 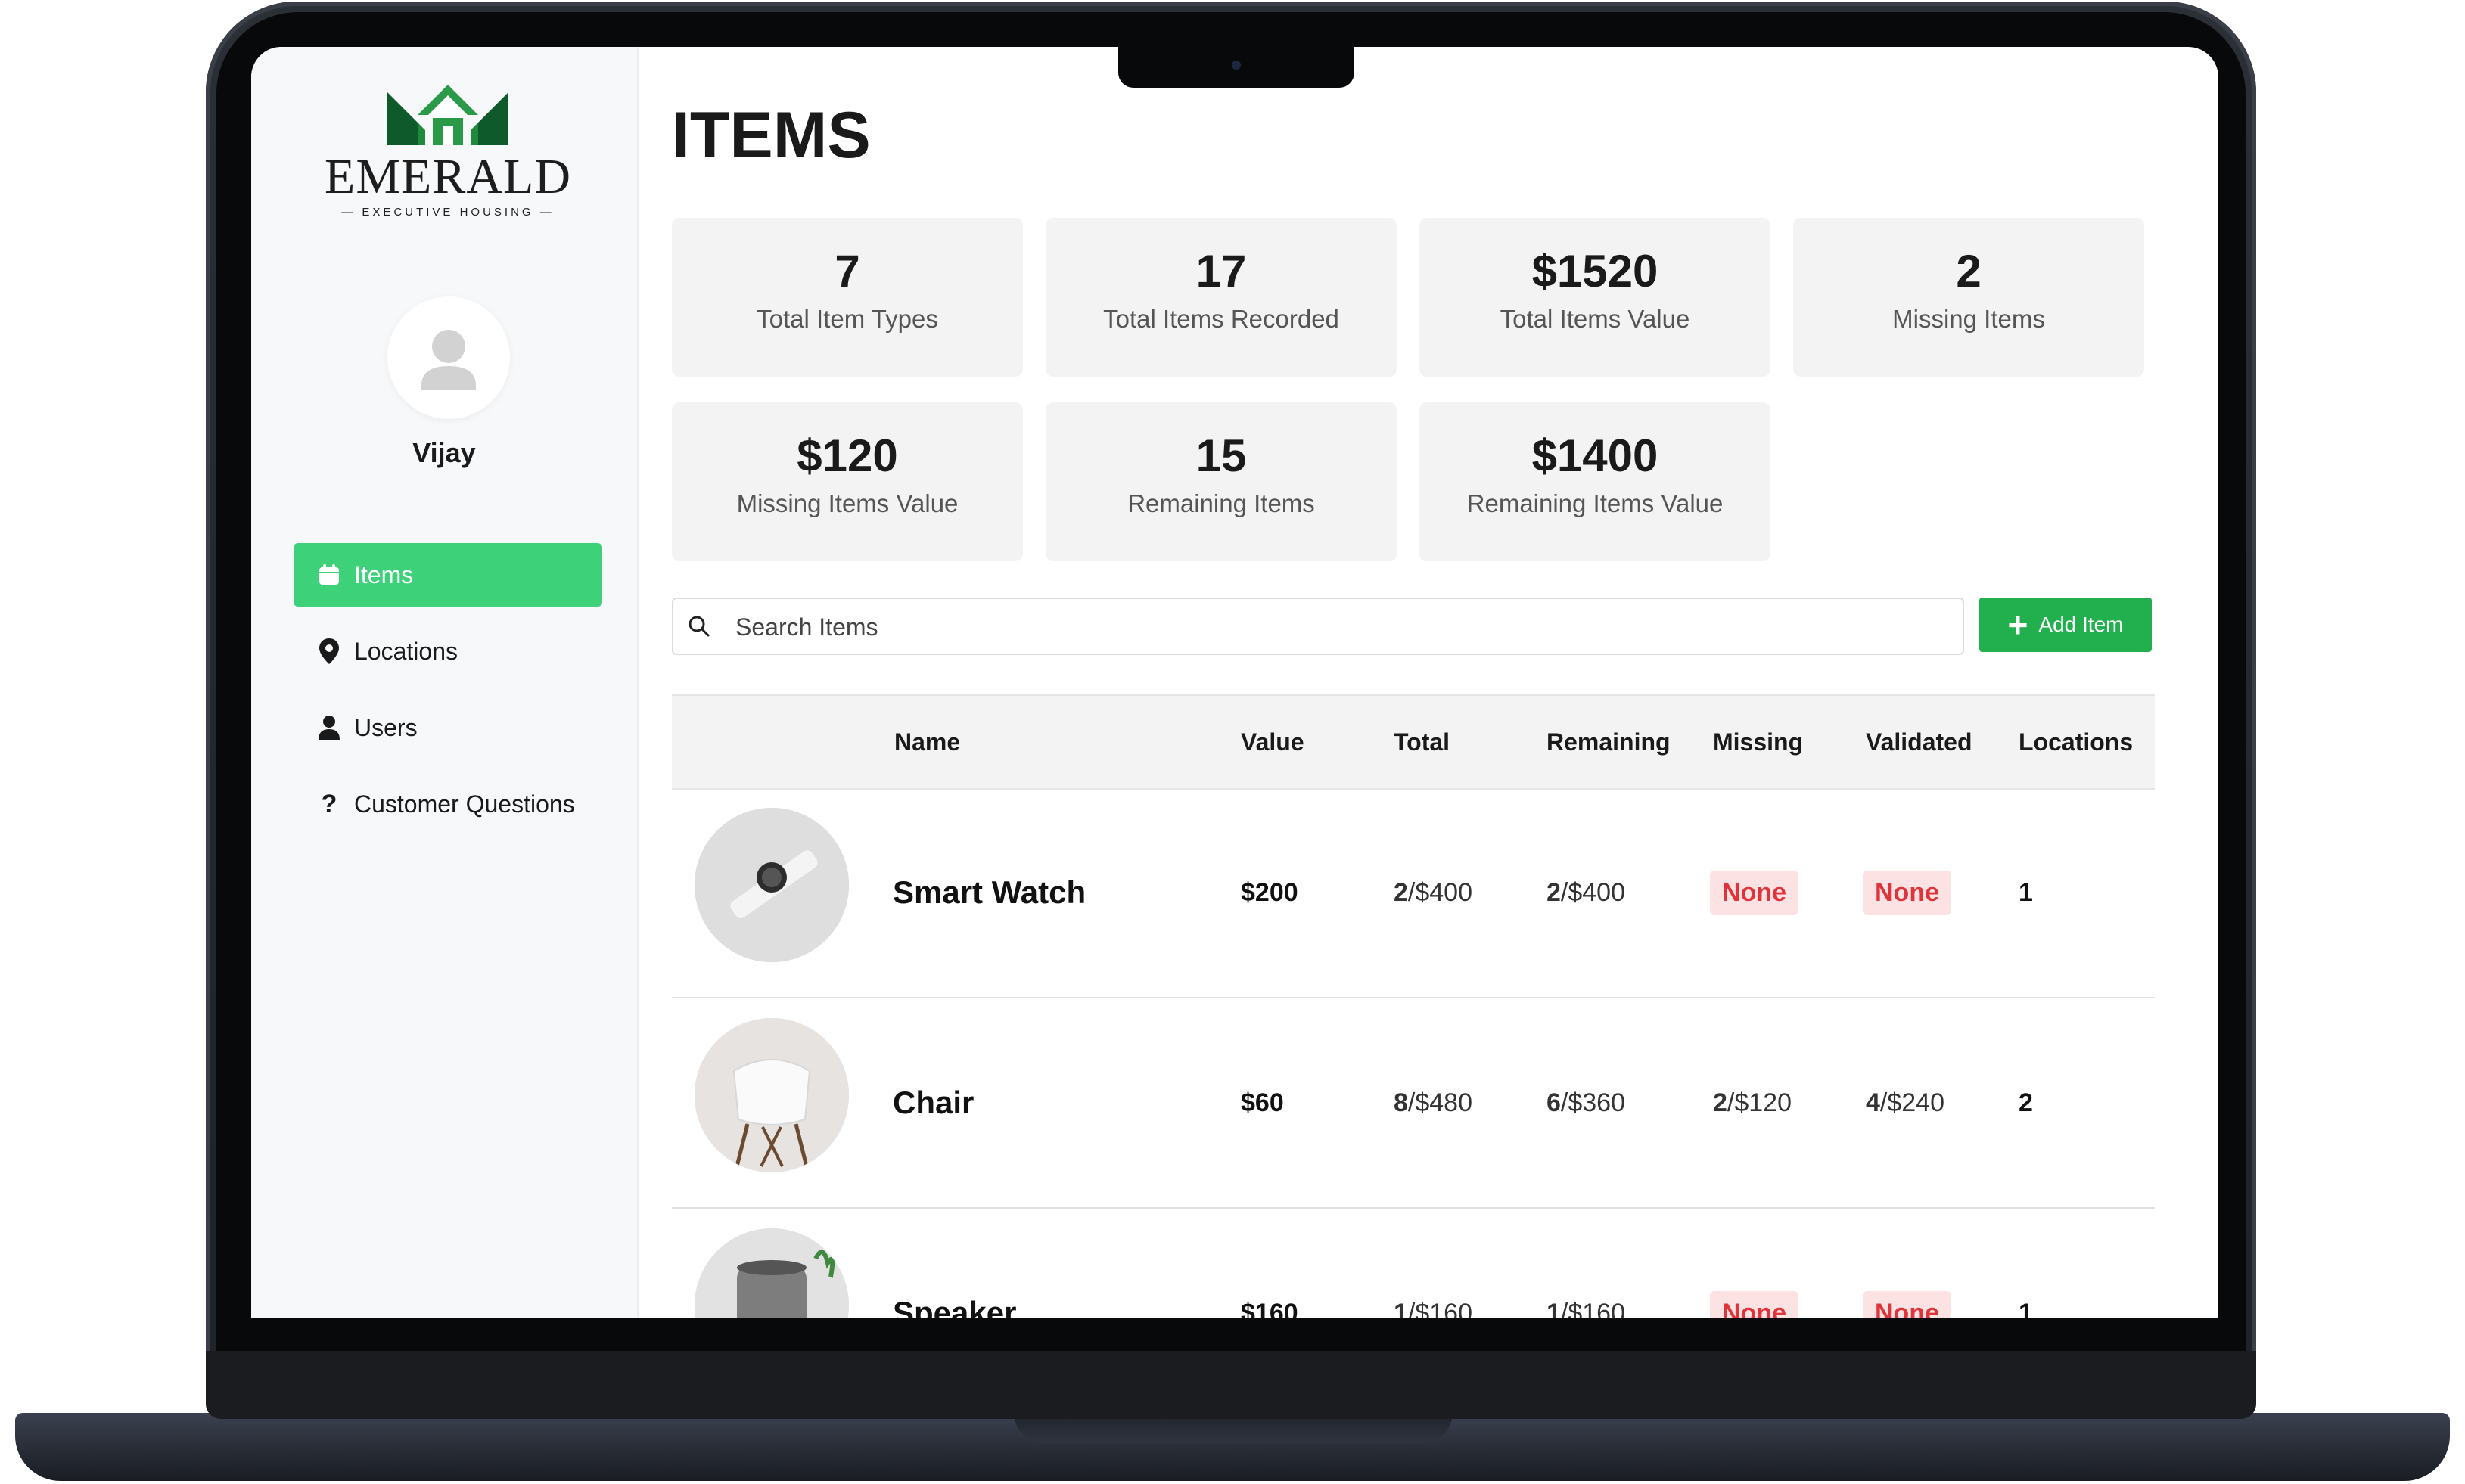 What do you see at coordinates (464, 804) in the screenshot?
I see `sidebar-item-label: Customer Questions` at bounding box center [464, 804].